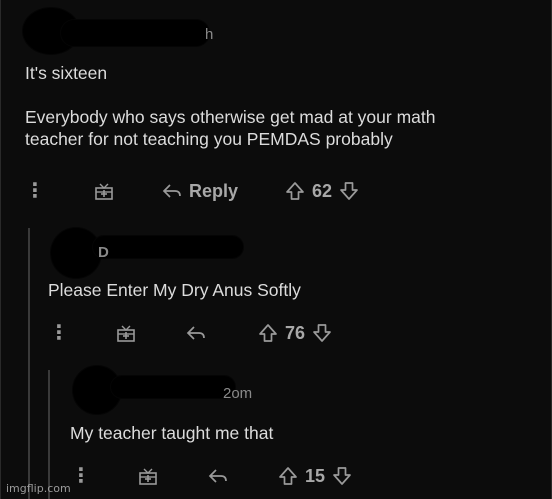 The height and width of the screenshot is (499, 552). What do you see at coordinates (322, 190) in the screenshot?
I see `vote-score: 62` at bounding box center [322, 190].